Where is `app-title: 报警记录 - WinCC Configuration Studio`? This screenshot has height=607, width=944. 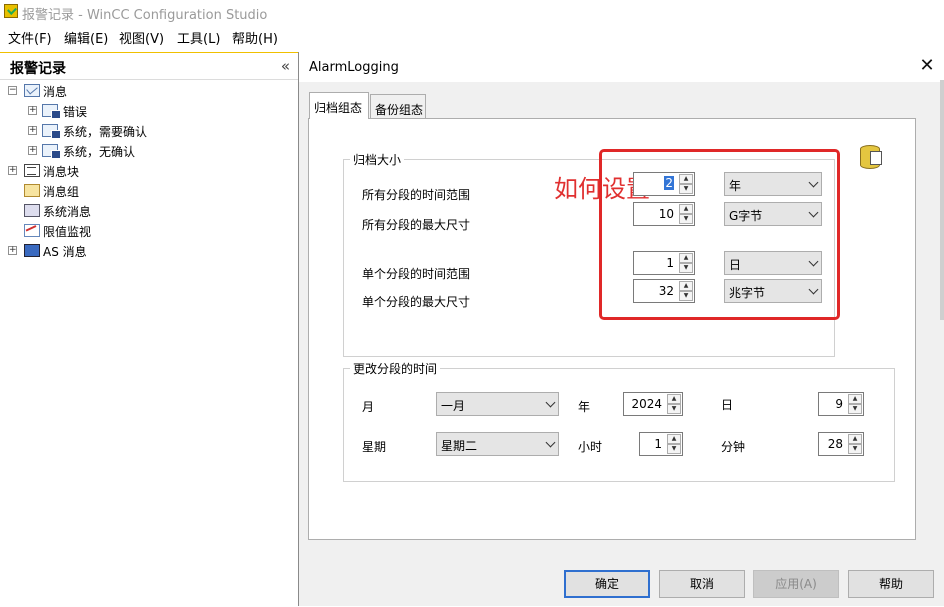 app-title: 报警记录 - WinCC Configuration Studio is located at coordinates (145, 15).